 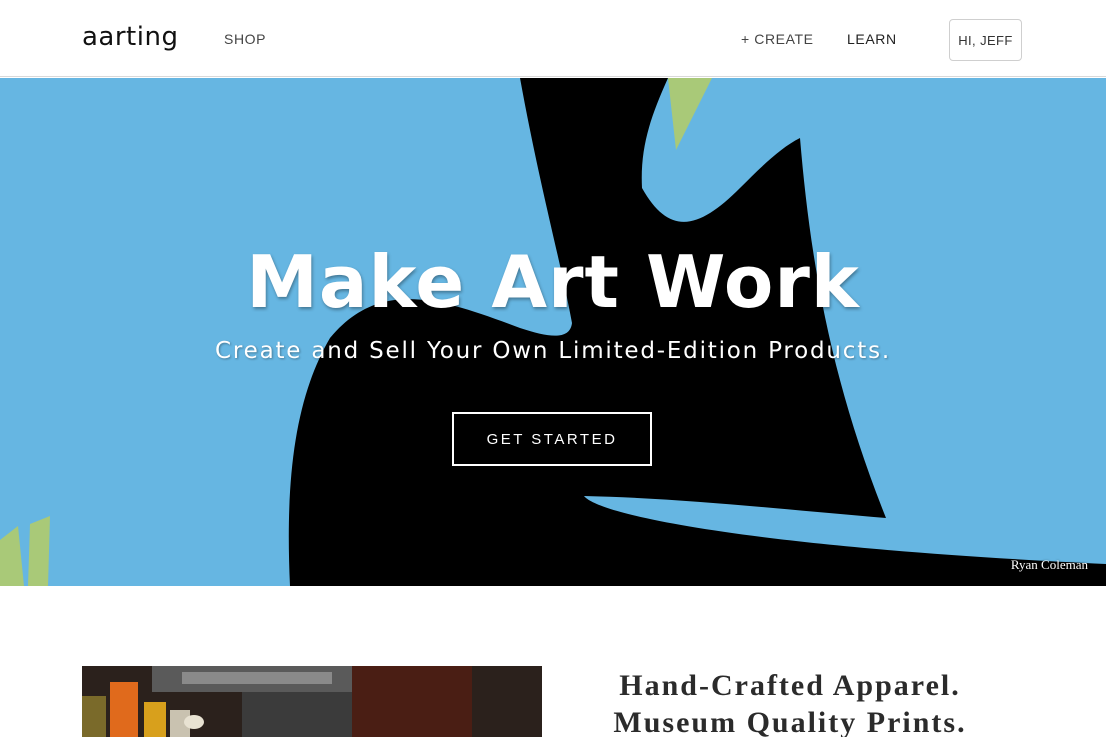 What do you see at coordinates (777, 39) in the screenshot?
I see `nav-create-link: + CREATE` at bounding box center [777, 39].